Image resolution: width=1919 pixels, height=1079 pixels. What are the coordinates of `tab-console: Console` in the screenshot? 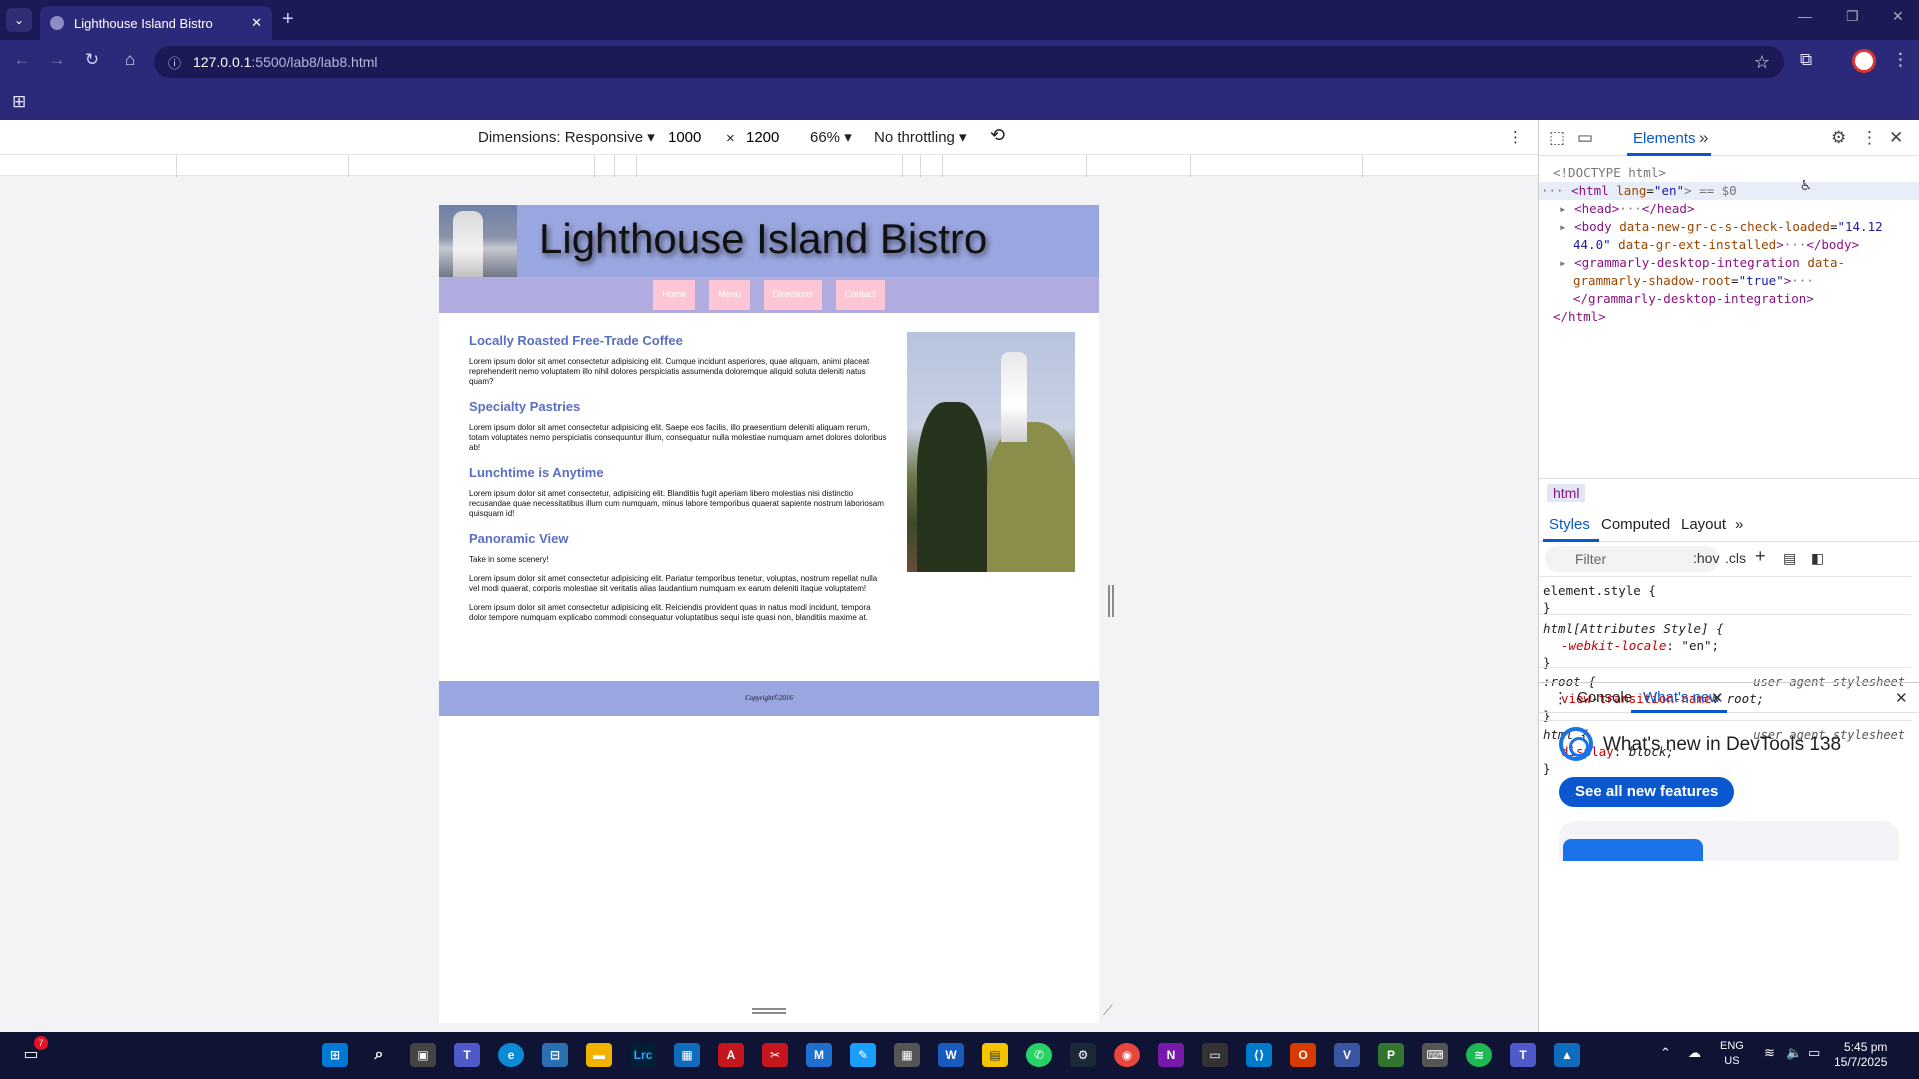 It's located at (1604, 697).